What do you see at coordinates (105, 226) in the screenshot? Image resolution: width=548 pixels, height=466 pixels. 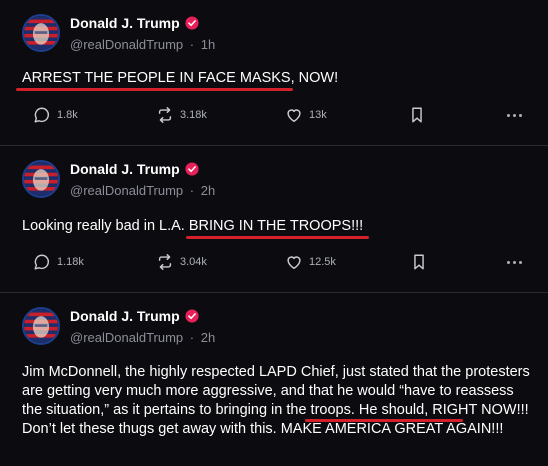 I see `post-text-start: Looking really bad in L.A.` at bounding box center [105, 226].